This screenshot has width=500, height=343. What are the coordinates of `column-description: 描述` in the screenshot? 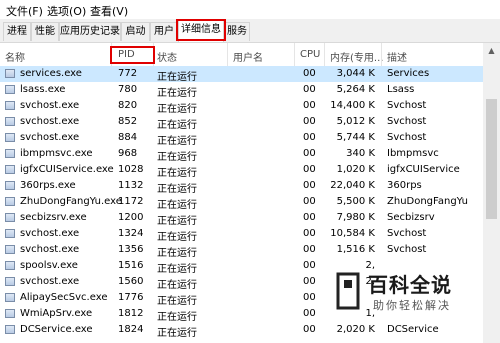 It's located at (397, 56).